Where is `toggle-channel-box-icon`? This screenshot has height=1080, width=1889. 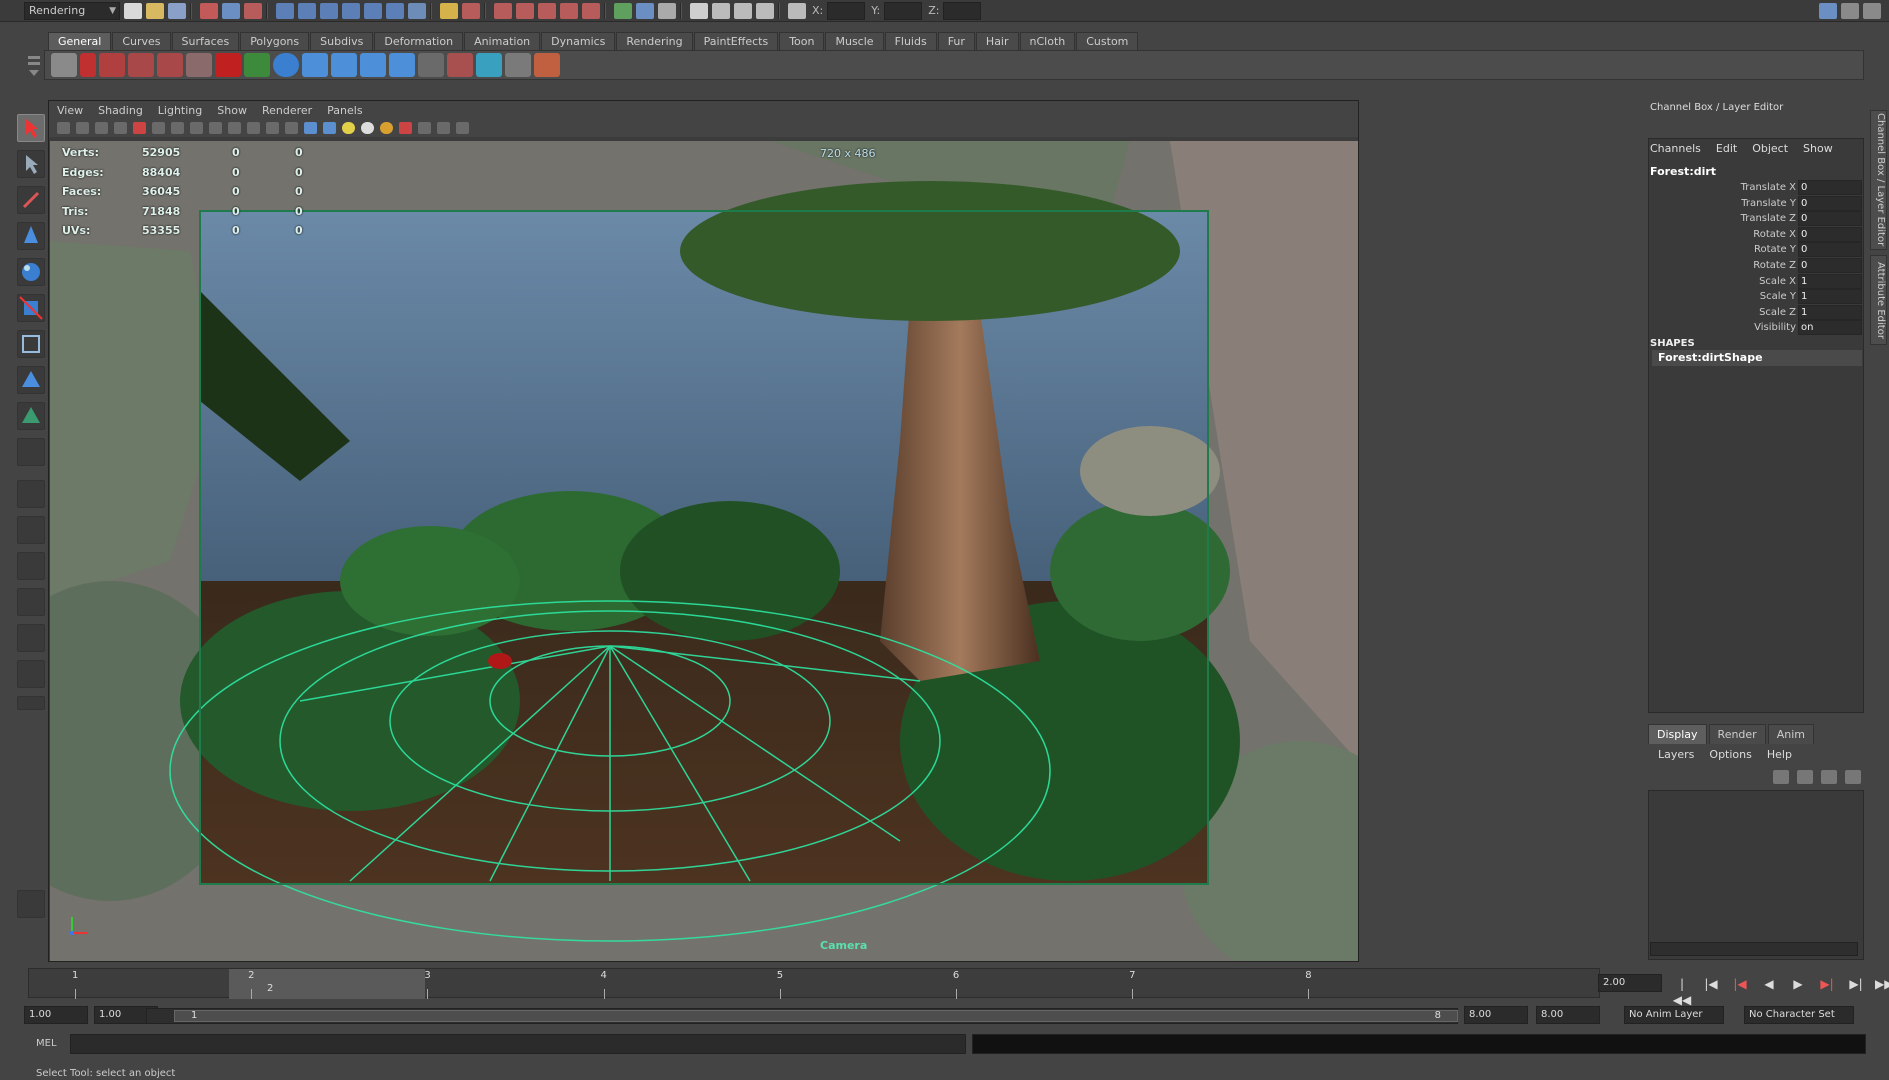
toggle-channel-box-icon is located at coordinates (1828, 10).